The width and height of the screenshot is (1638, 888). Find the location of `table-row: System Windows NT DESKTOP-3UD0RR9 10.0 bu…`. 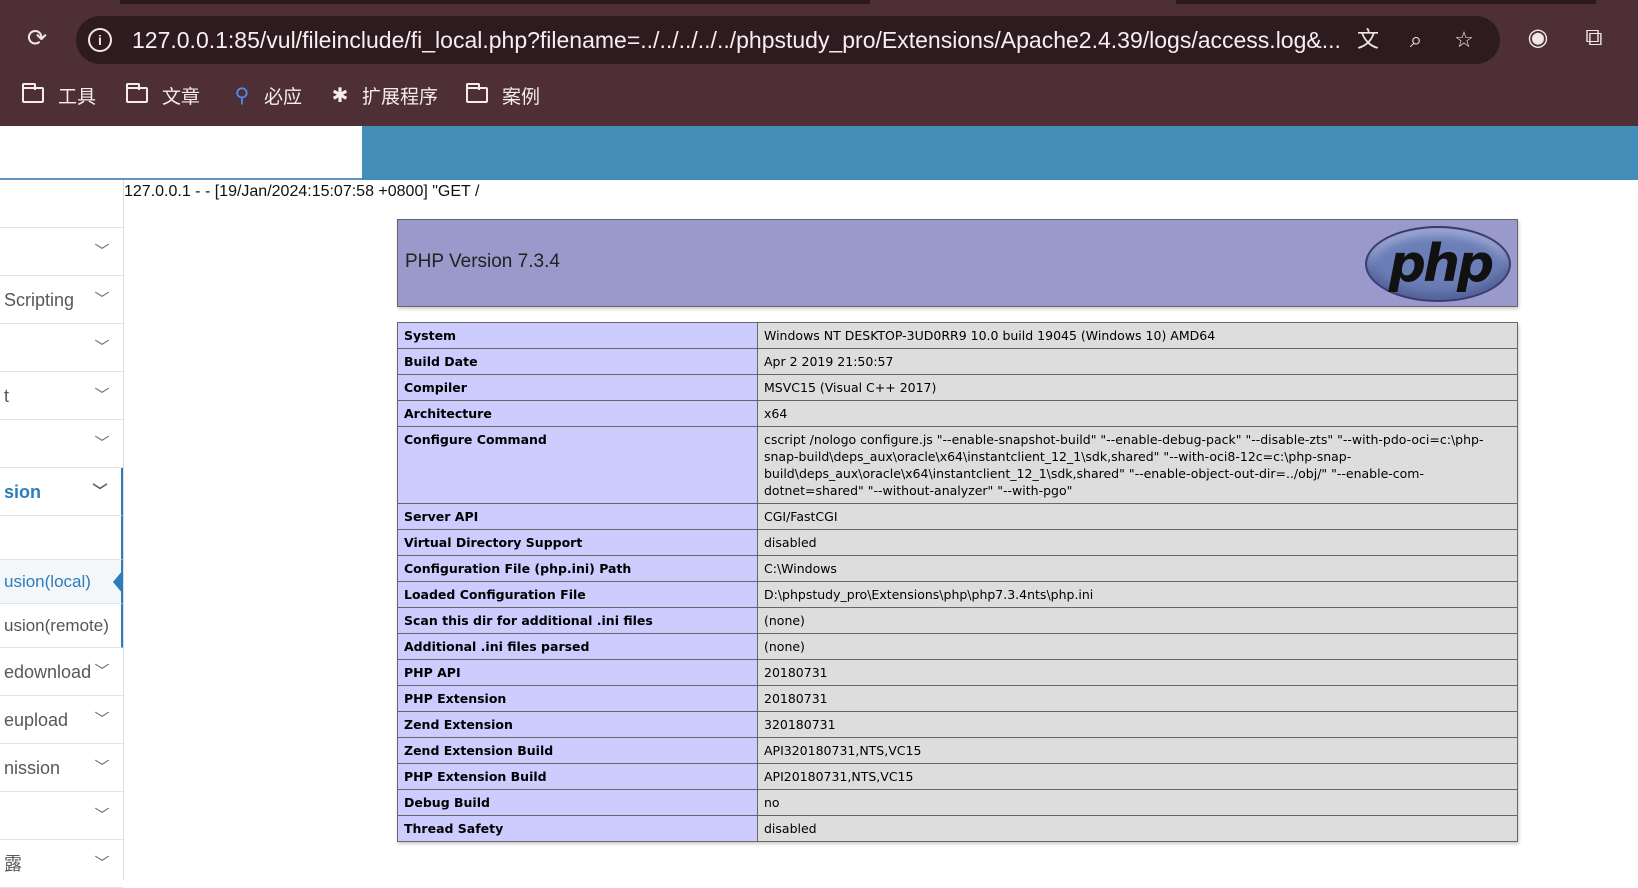

table-row: System Windows NT DESKTOP-3UD0RR9 10.0 bu… is located at coordinates (957, 335).